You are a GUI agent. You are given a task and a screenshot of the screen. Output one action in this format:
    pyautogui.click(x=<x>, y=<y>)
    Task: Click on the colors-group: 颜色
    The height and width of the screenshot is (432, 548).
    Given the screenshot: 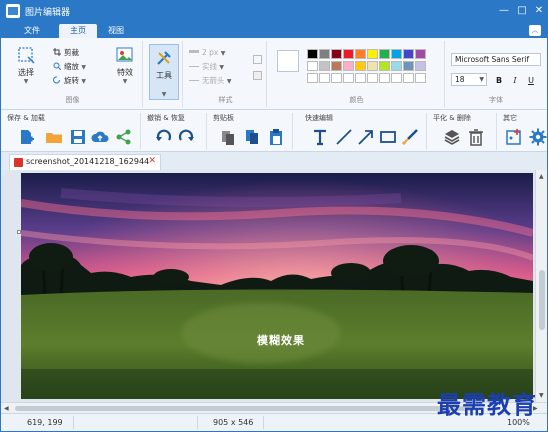 What is the action you would take?
    pyautogui.click(x=357, y=74)
    